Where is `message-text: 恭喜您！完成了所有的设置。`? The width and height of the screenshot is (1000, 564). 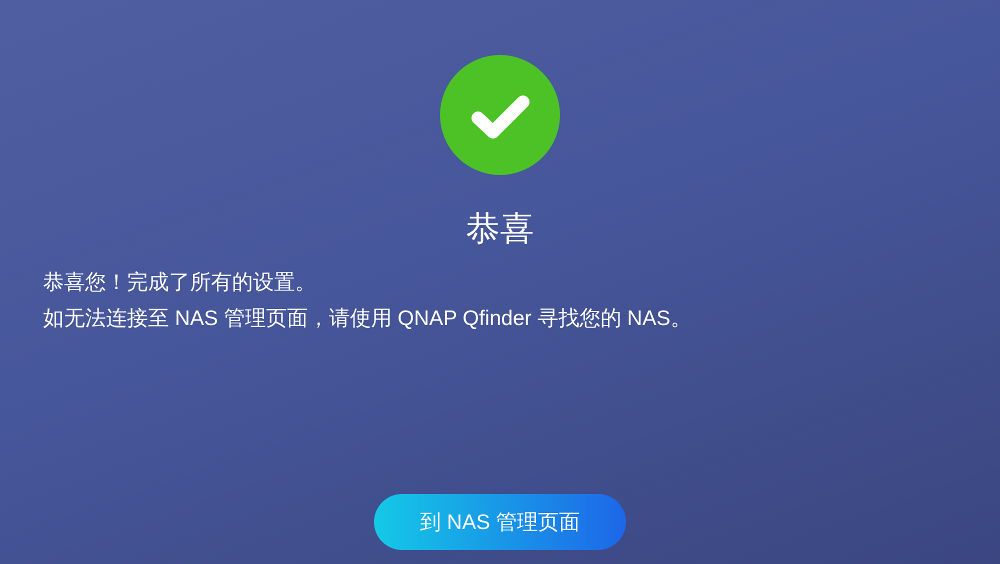 message-text: 恭喜您！完成了所有的设置。 is located at coordinates (179, 283).